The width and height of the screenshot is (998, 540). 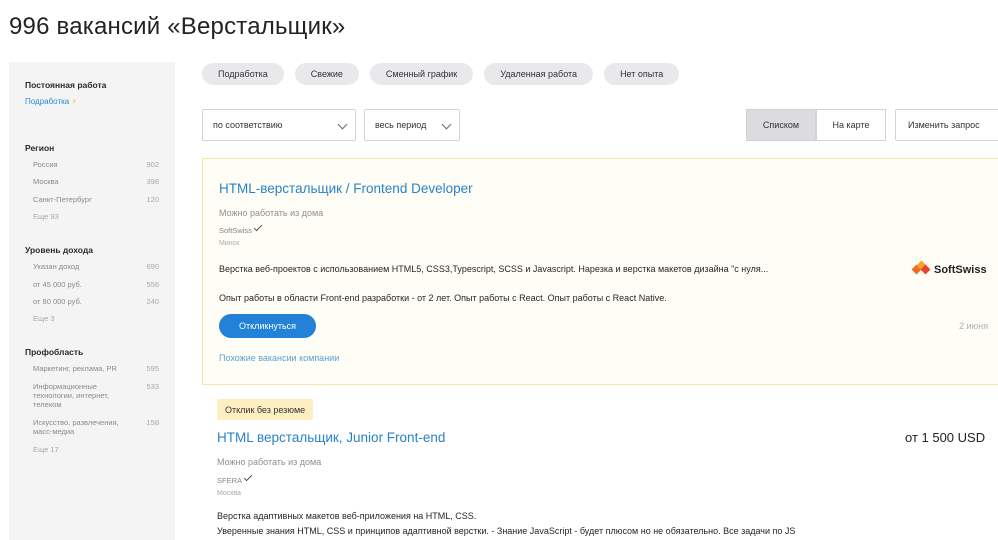 I want to click on vacancy-salary: от 1 500 USD, so click(x=945, y=437).